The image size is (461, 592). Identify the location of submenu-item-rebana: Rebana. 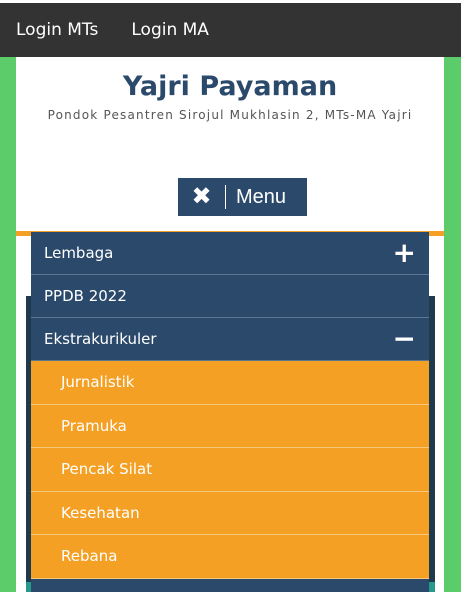
(230, 557).